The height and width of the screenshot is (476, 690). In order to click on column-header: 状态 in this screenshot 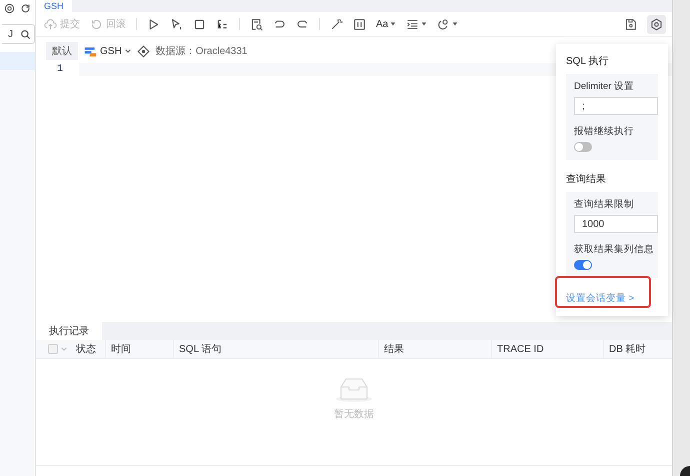, I will do `click(86, 349)`.